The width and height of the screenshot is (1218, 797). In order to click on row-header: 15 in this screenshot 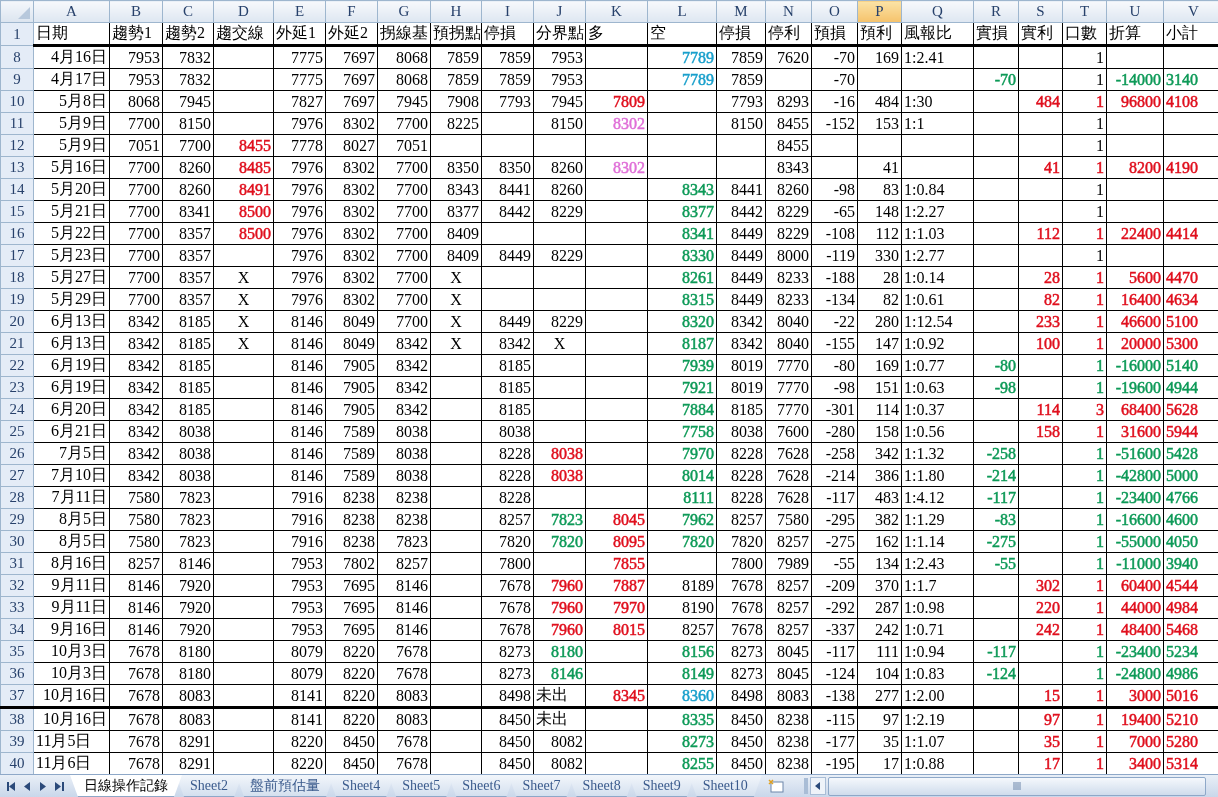, I will do `click(17, 211)`.